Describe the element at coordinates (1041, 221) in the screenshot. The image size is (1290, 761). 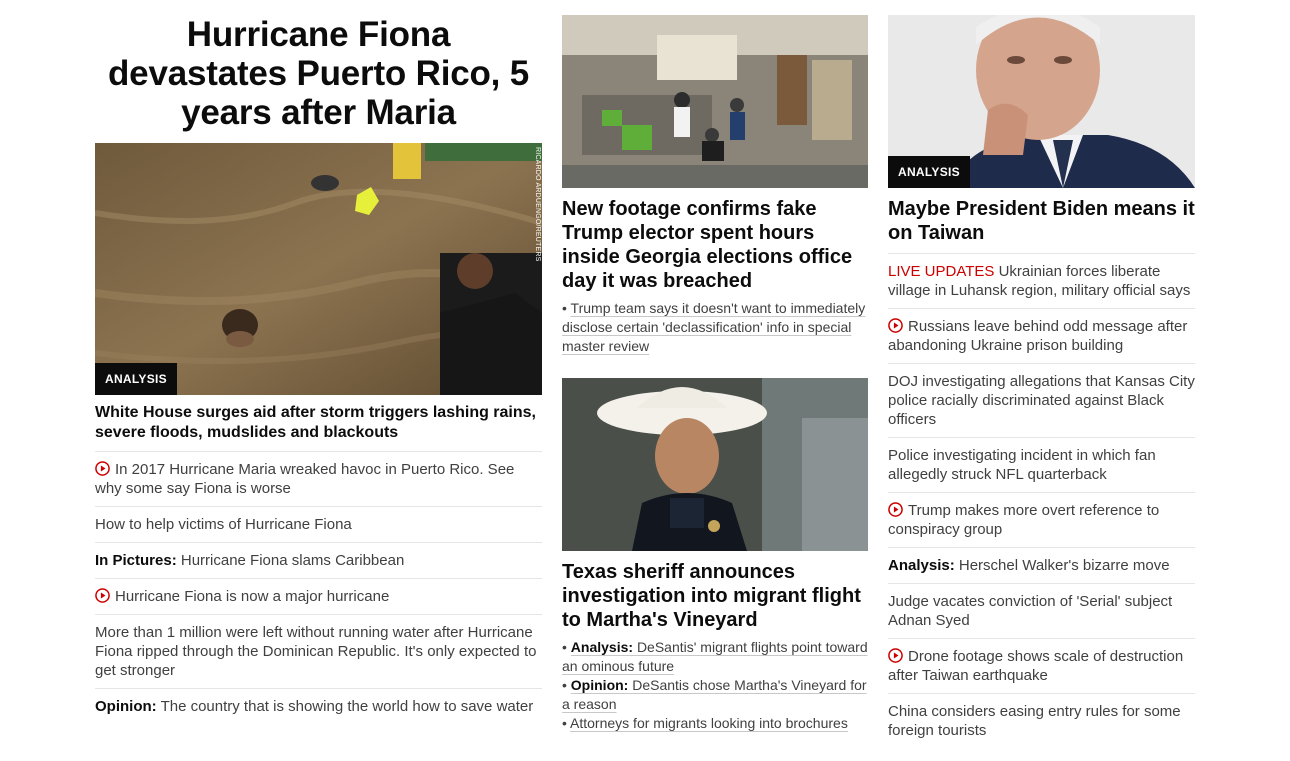
I see `biden-headline: Maybe President Biden means it on Taiwan` at that location.